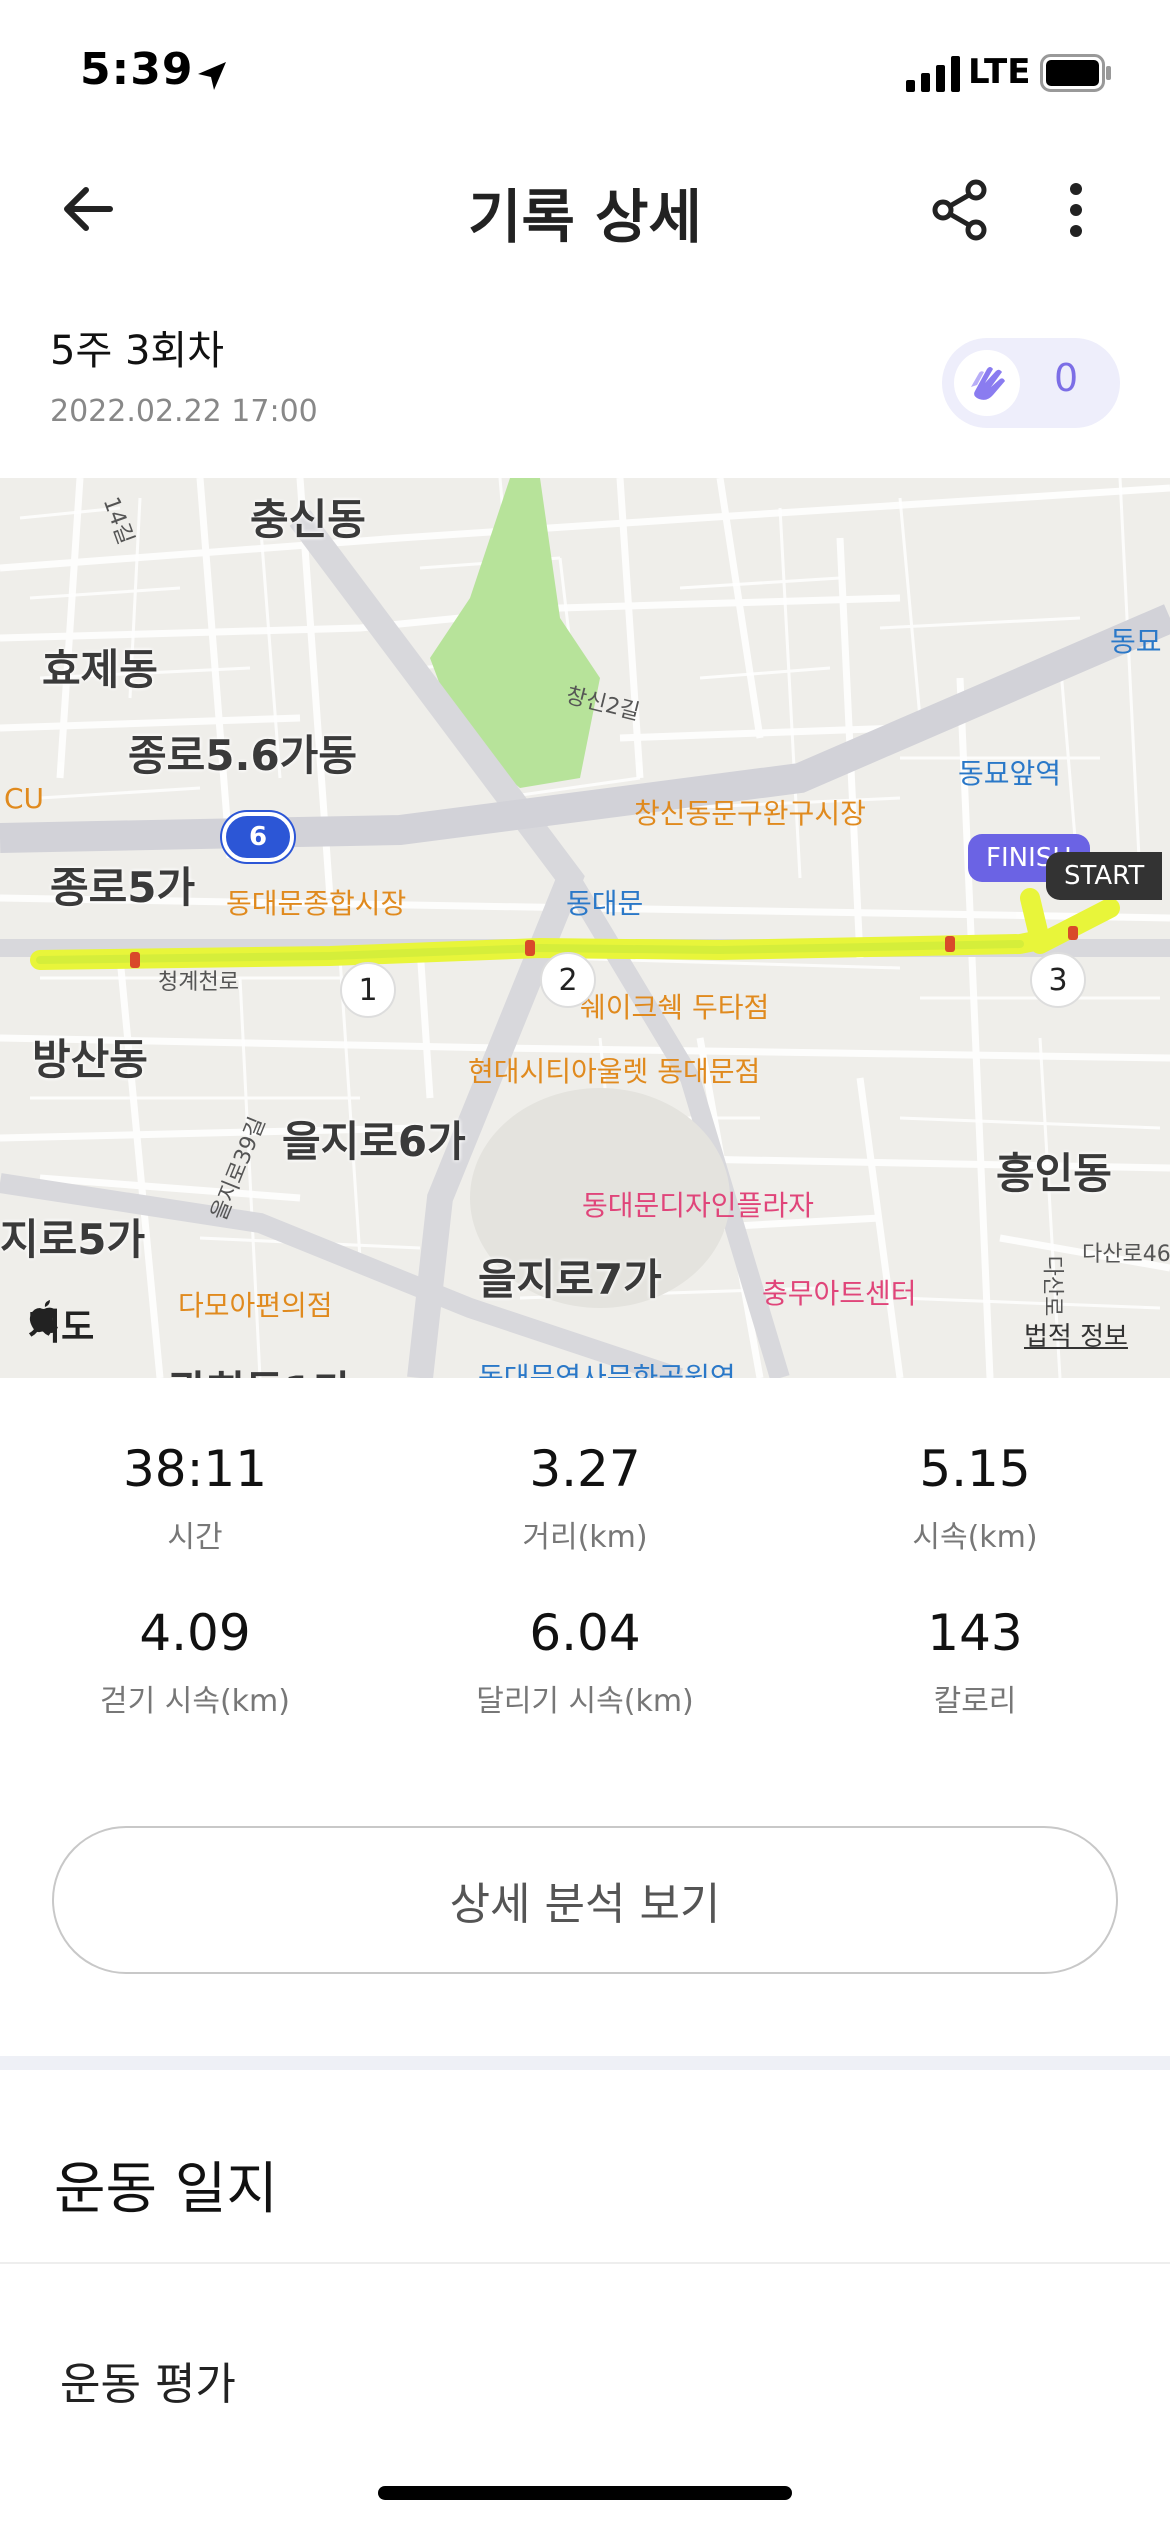 Image resolution: width=1170 pixels, height=2532 pixels. I want to click on lap-marker-label: 2, so click(568, 980).